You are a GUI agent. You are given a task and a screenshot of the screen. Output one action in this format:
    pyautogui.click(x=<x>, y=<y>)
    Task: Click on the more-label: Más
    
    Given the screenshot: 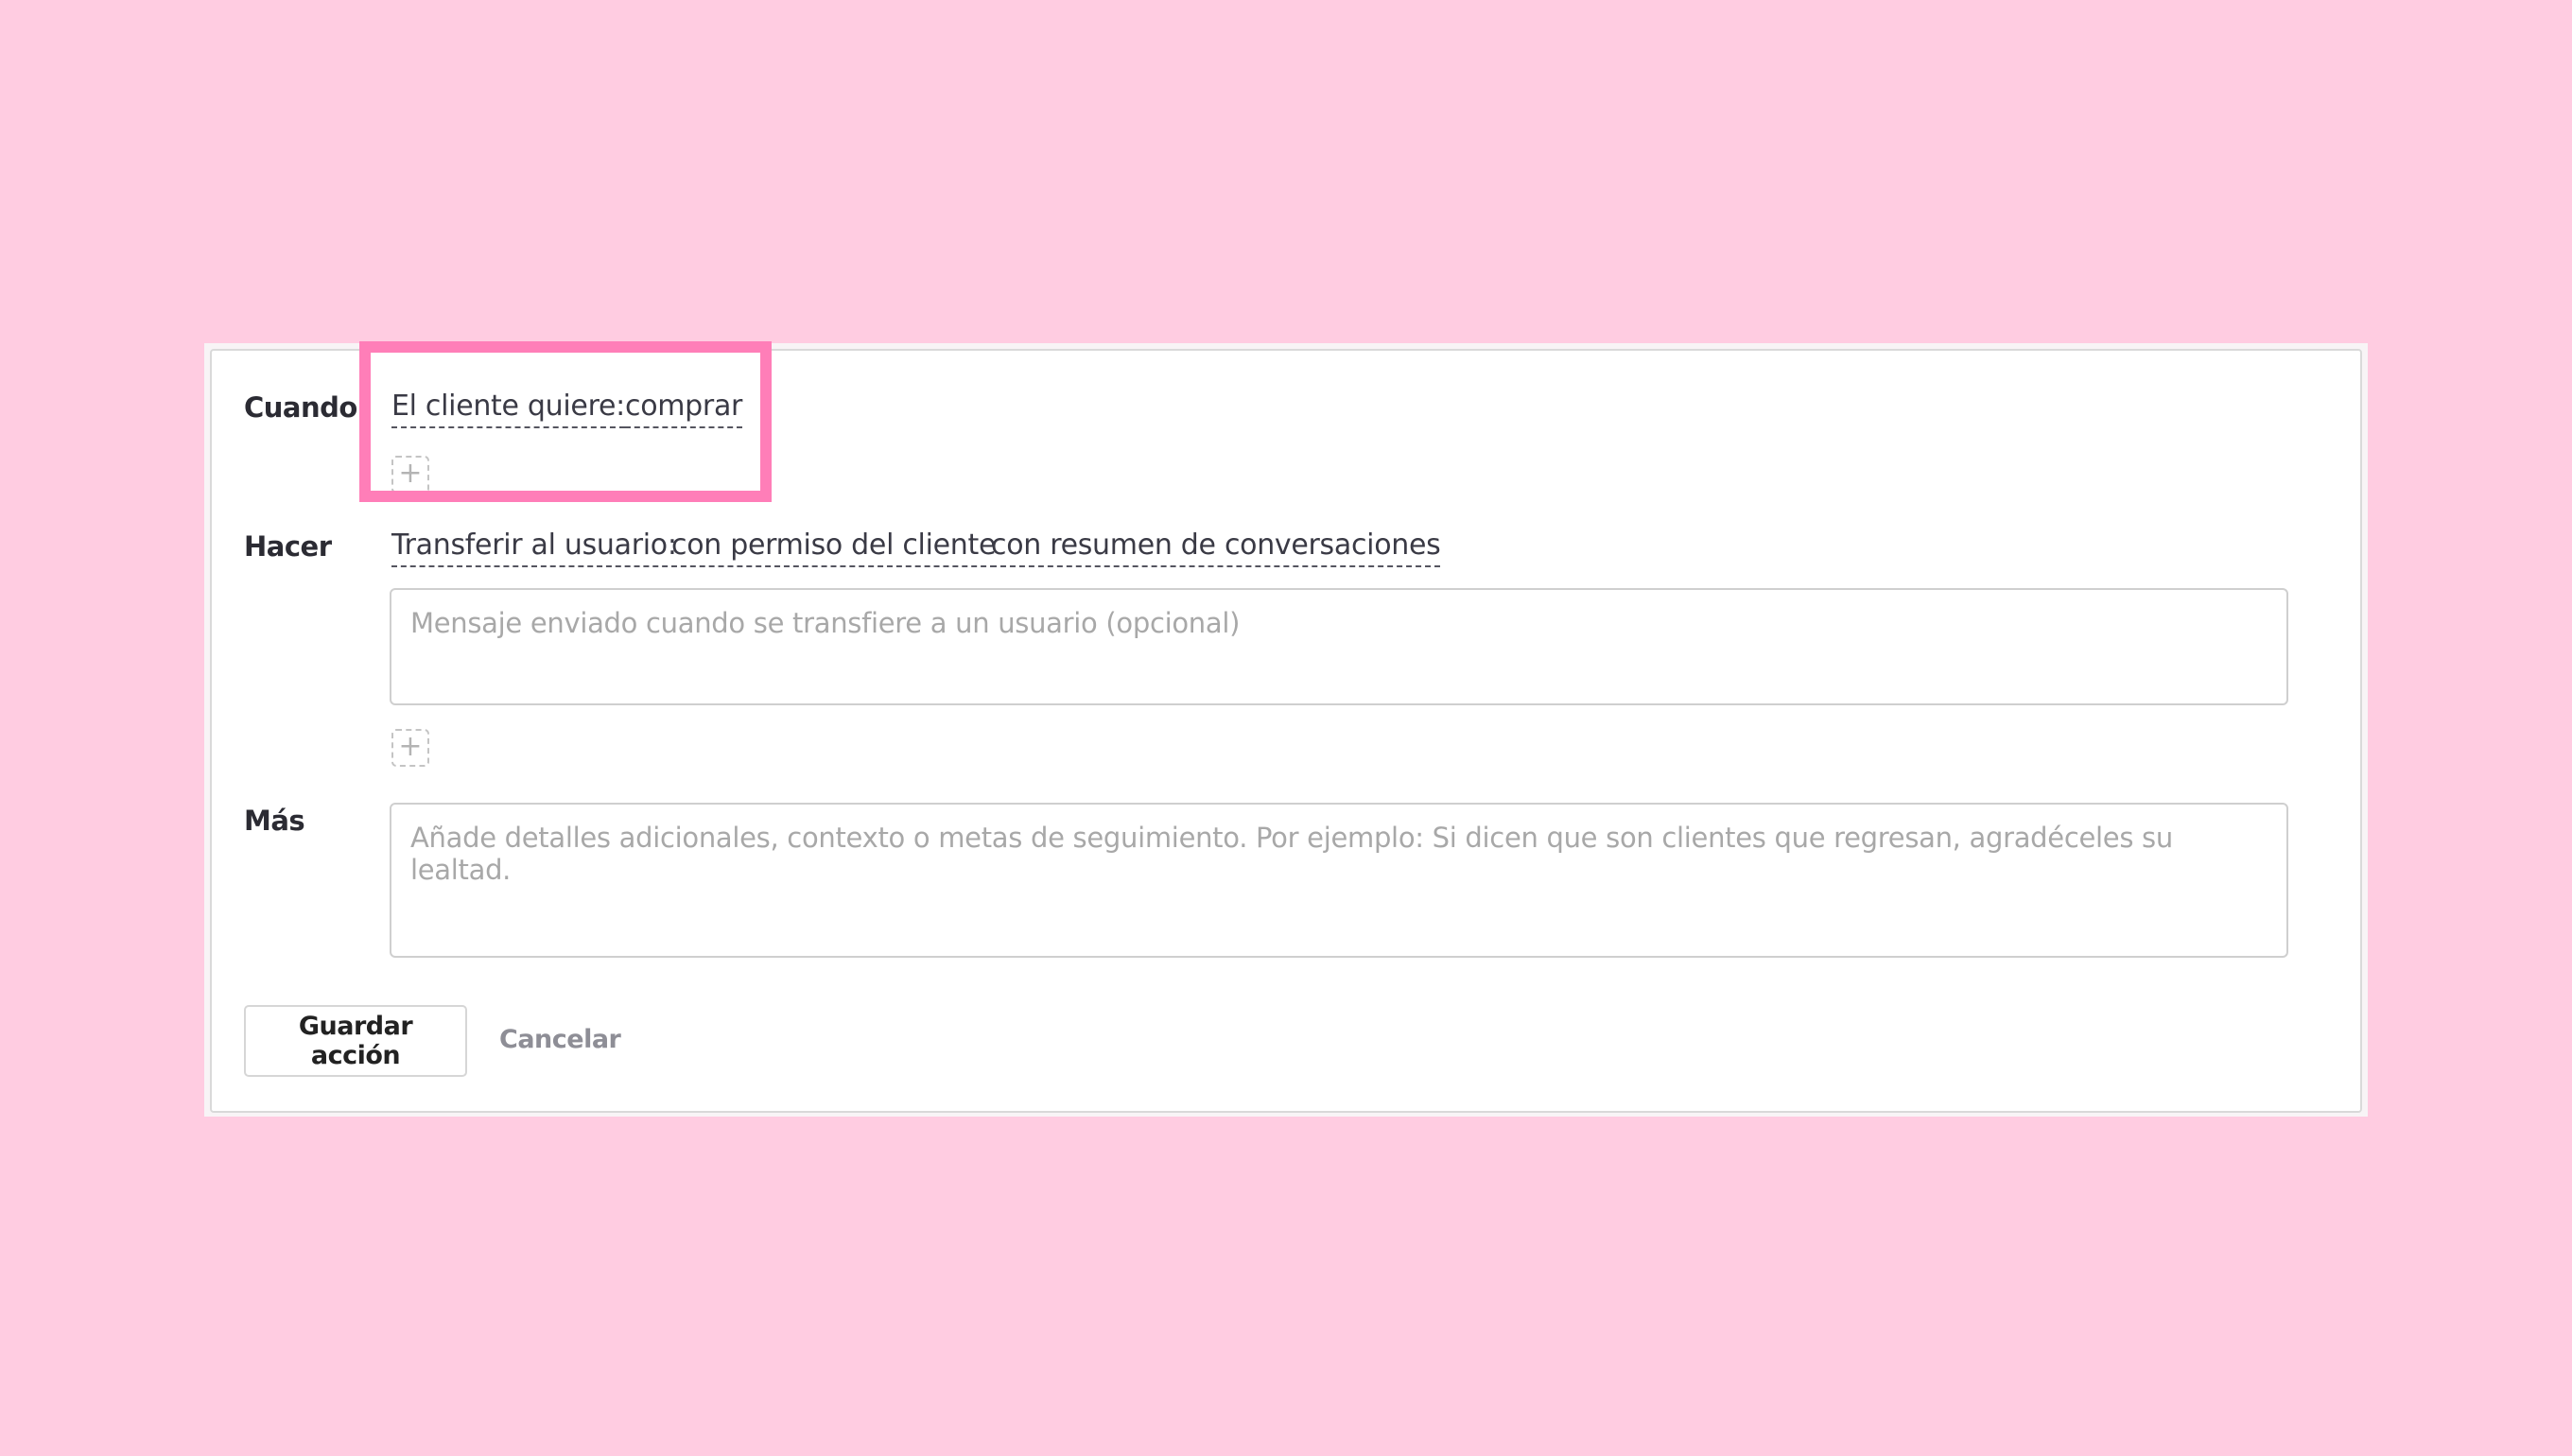 What is the action you would take?
    pyautogui.click(x=274, y=821)
    